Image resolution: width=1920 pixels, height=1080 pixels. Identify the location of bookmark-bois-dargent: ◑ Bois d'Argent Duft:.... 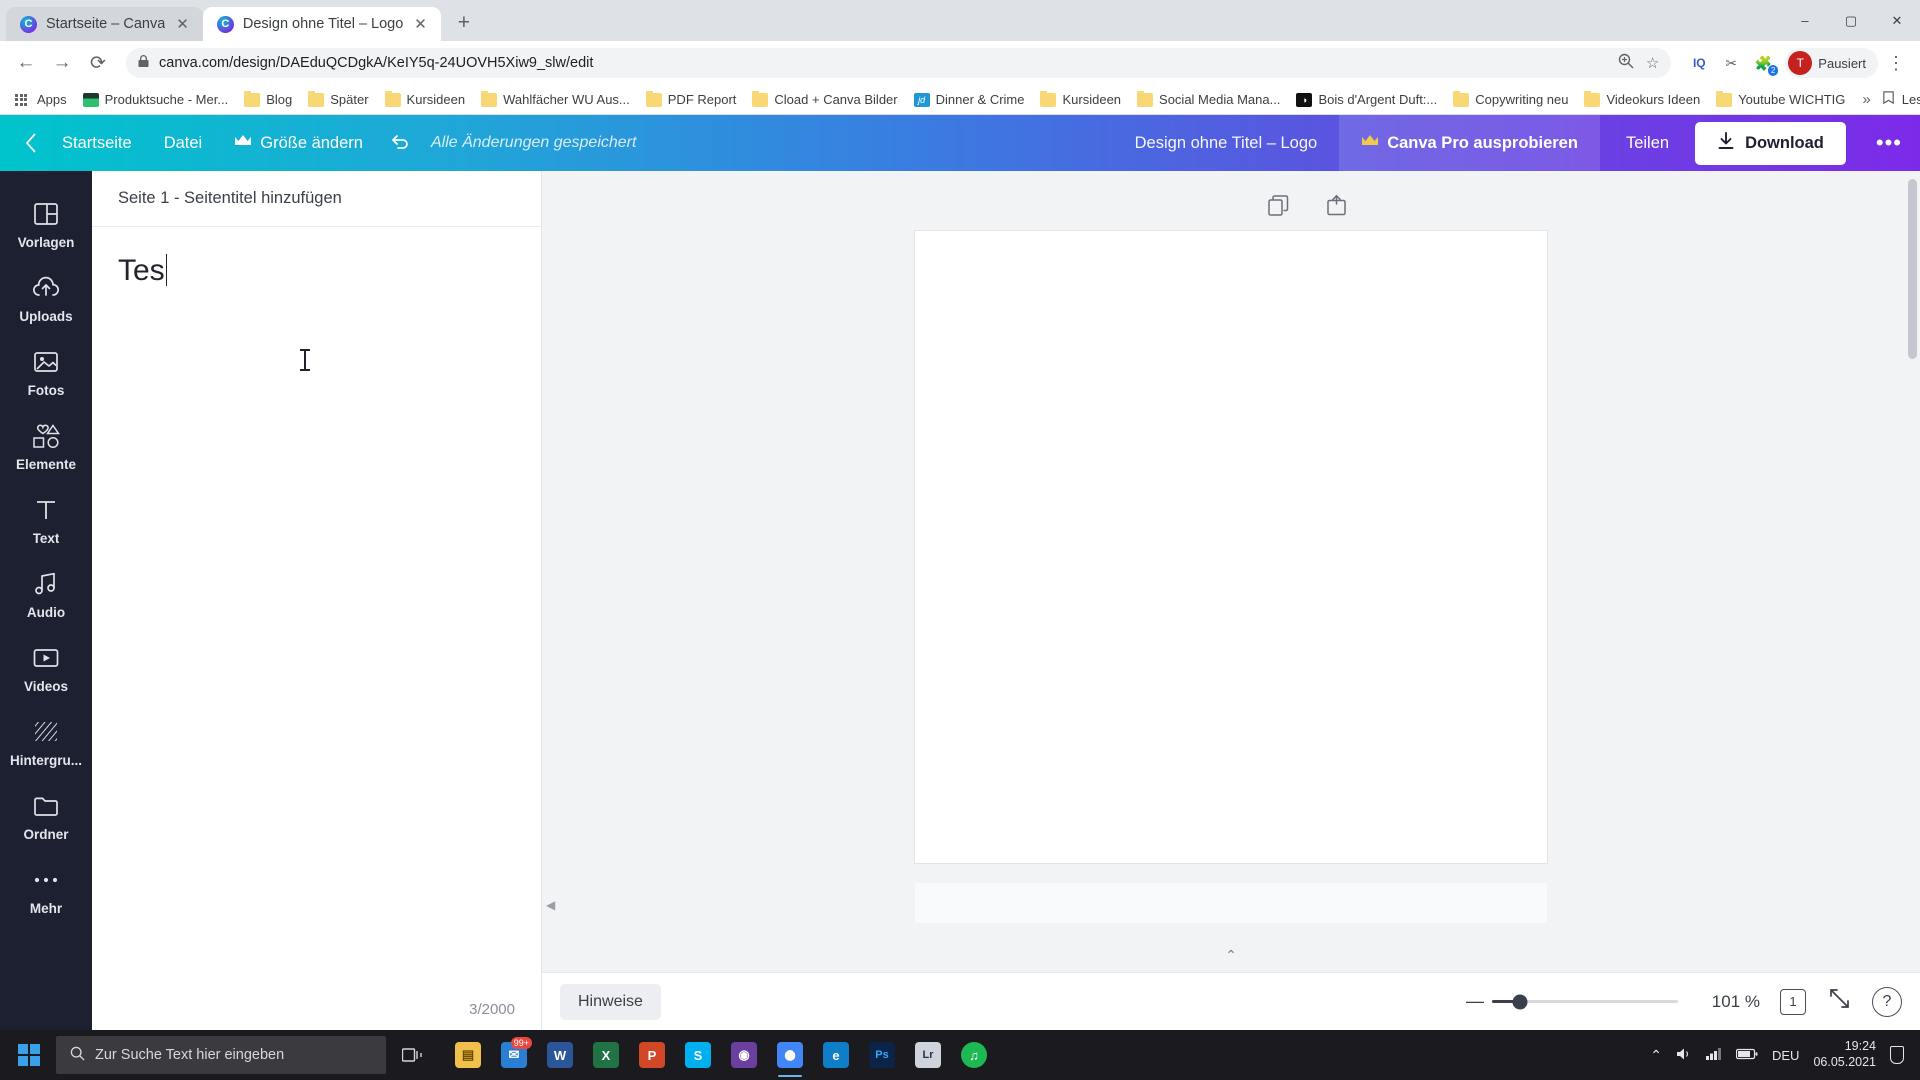
(1366, 99).